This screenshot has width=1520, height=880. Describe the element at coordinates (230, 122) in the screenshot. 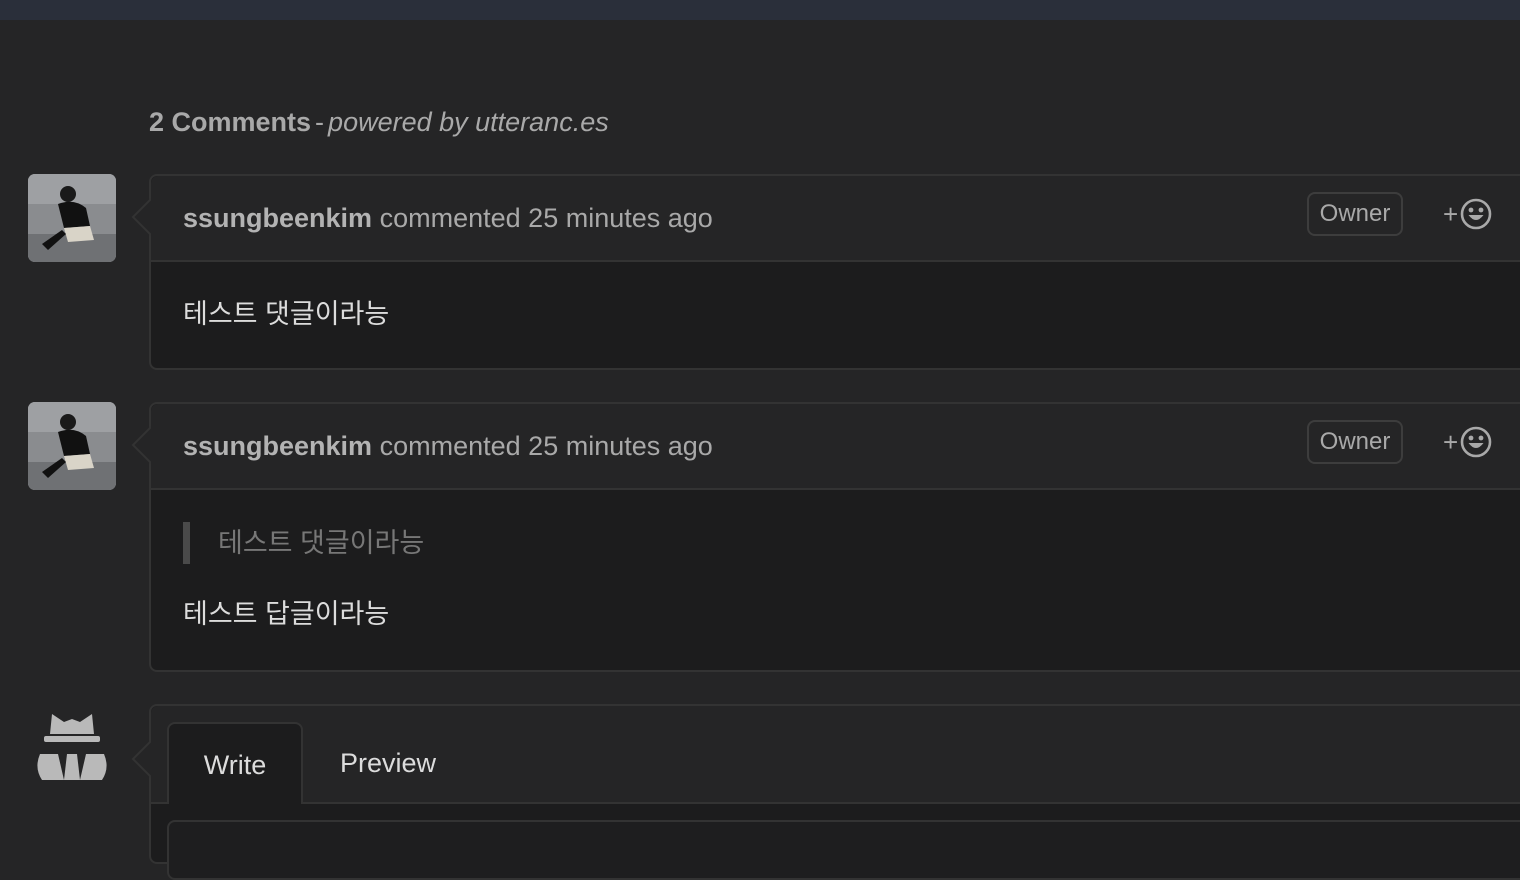

I see `comments-count: 2 Comments` at that location.